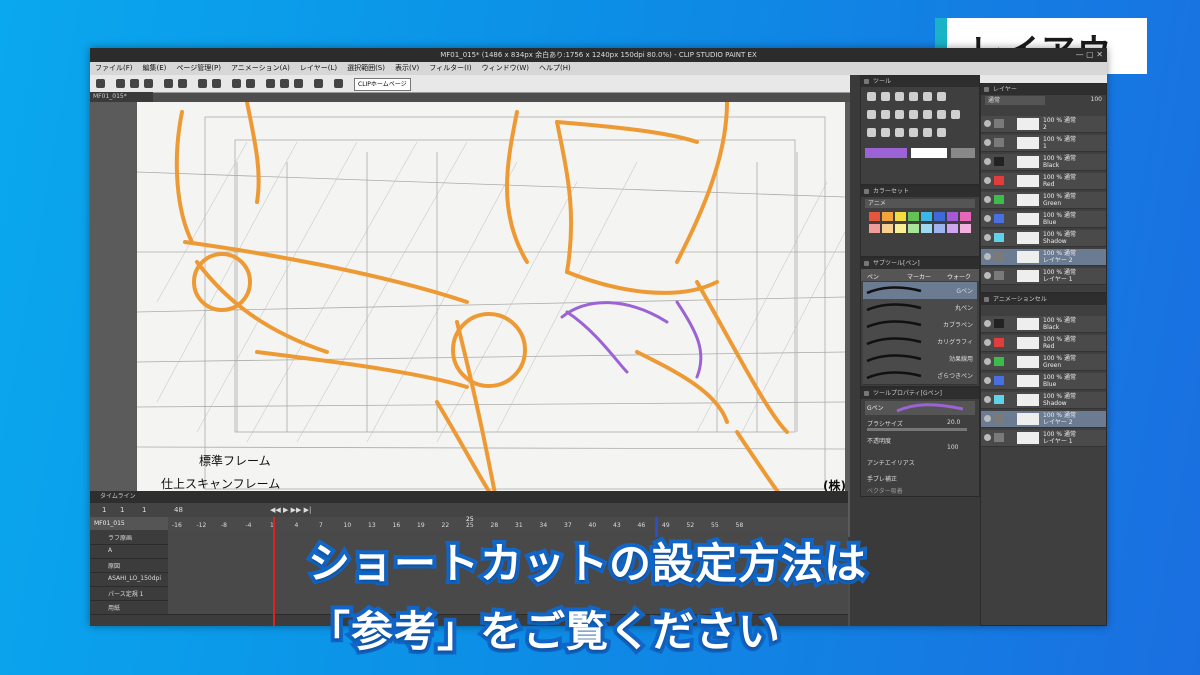 The image size is (1200, 675). What do you see at coordinates (202, 83) in the screenshot?
I see `clear-icon` at bounding box center [202, 83].